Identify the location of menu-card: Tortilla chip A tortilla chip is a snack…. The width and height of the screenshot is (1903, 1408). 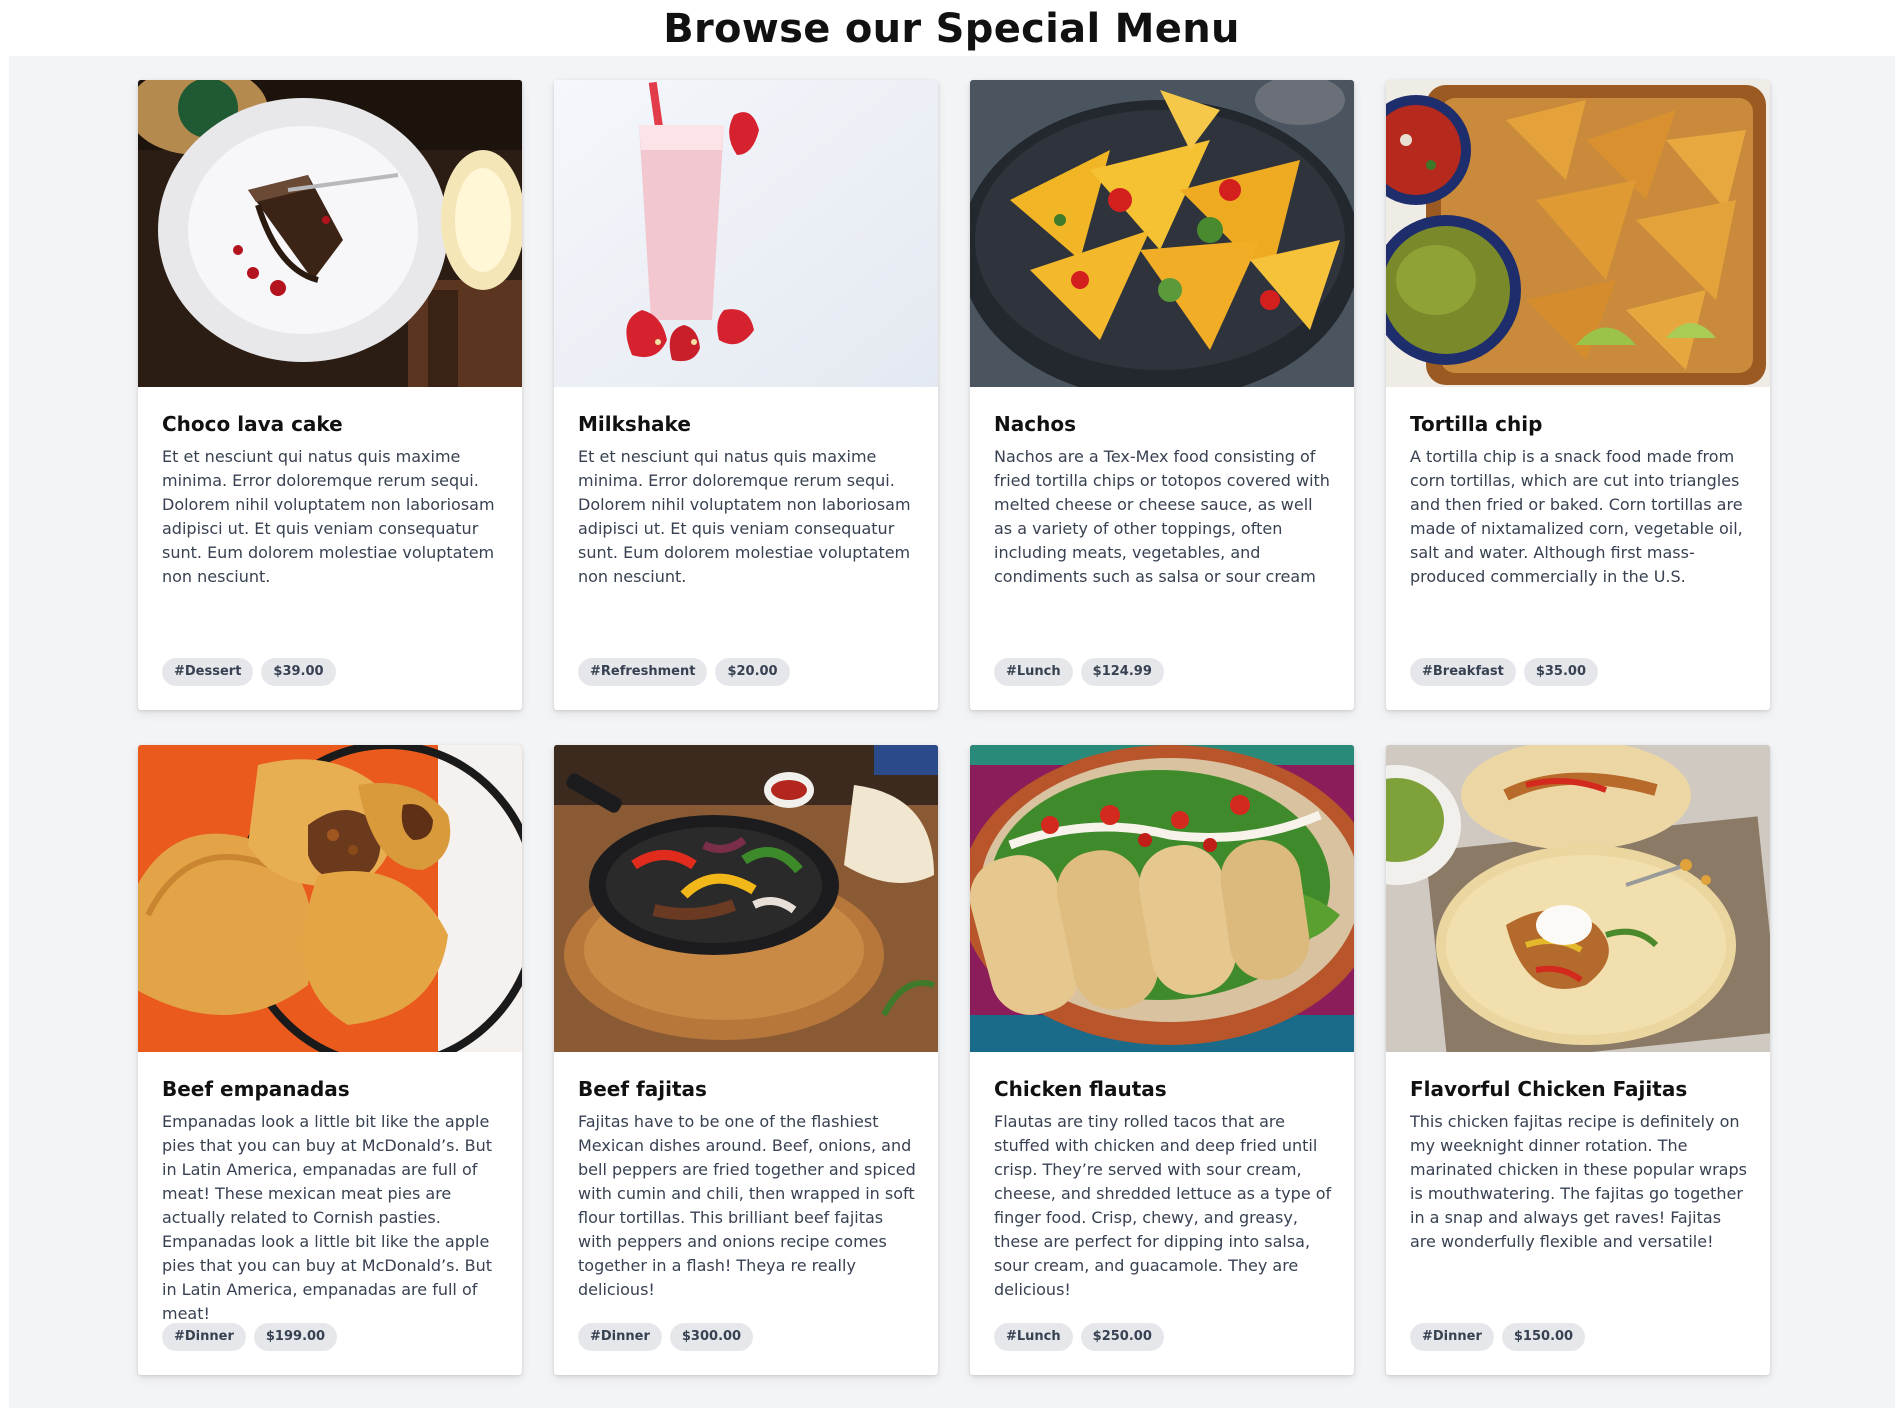
(1578, 395).